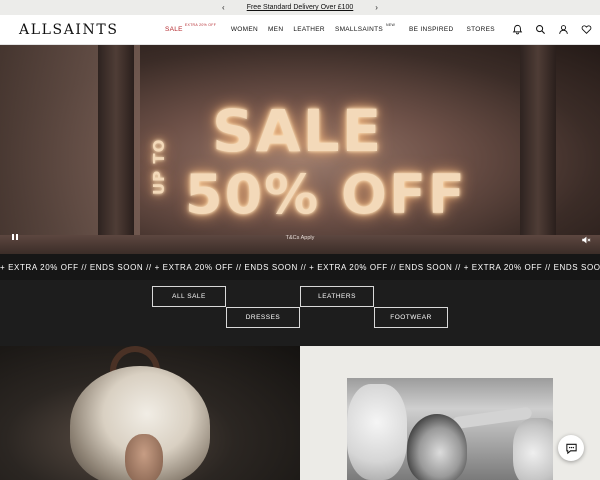  Describe the element at coordinates (563, 29) in the screenshot. I see `account-icon` at that location.